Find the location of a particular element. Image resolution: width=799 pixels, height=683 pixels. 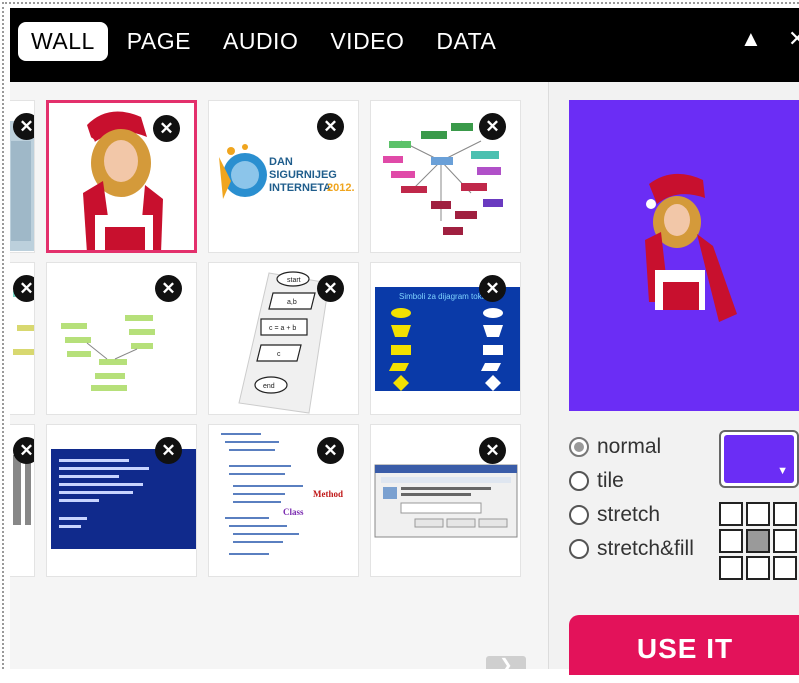

gallery-tile-mind-map: ✕ is located at coordinates (445, 176).